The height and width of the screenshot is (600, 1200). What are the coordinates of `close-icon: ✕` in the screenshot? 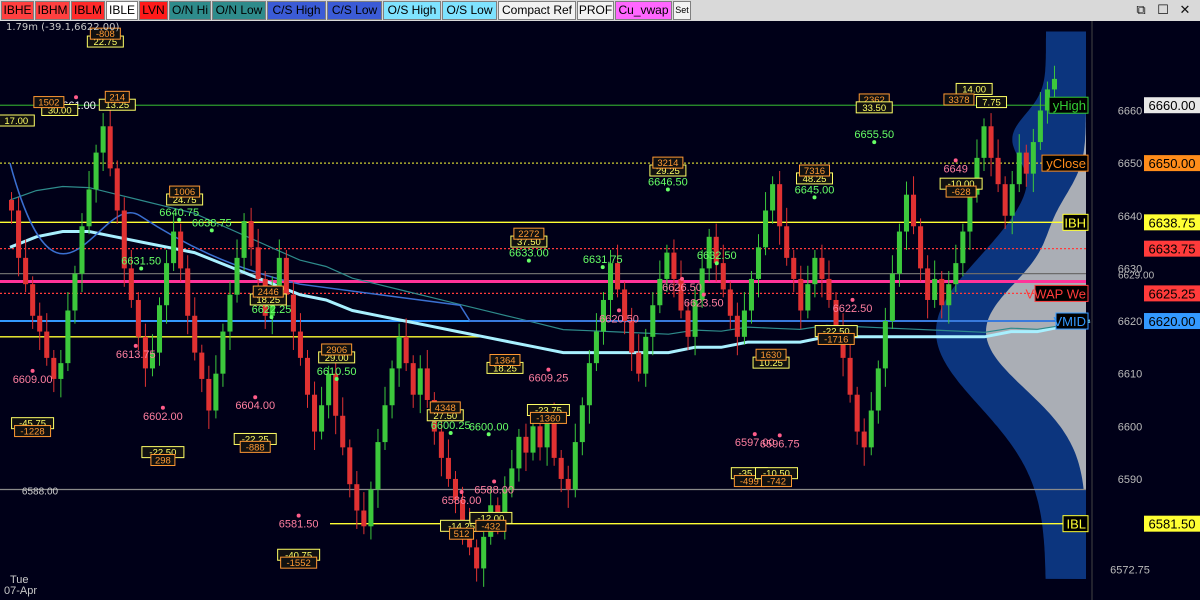 It's located at (1185, 10).